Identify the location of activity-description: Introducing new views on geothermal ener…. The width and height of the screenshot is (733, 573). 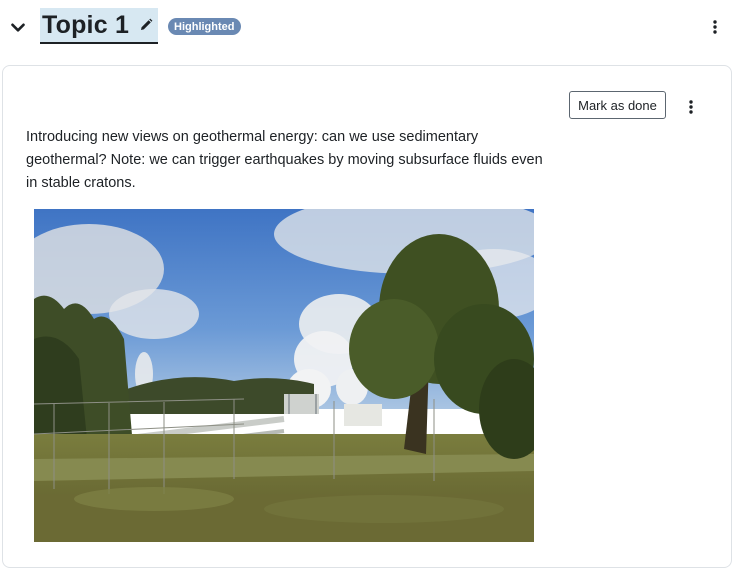
(284, 160).